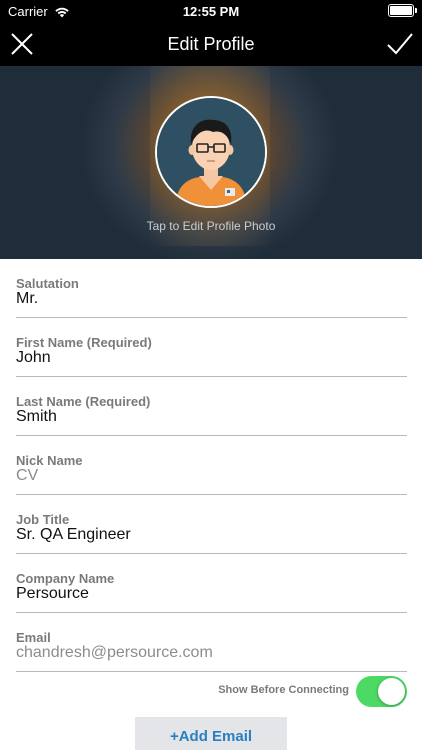 This screenshot has height=750, width=422. I want to click on navigation-bar: Edit Profile, so click(211, 44).